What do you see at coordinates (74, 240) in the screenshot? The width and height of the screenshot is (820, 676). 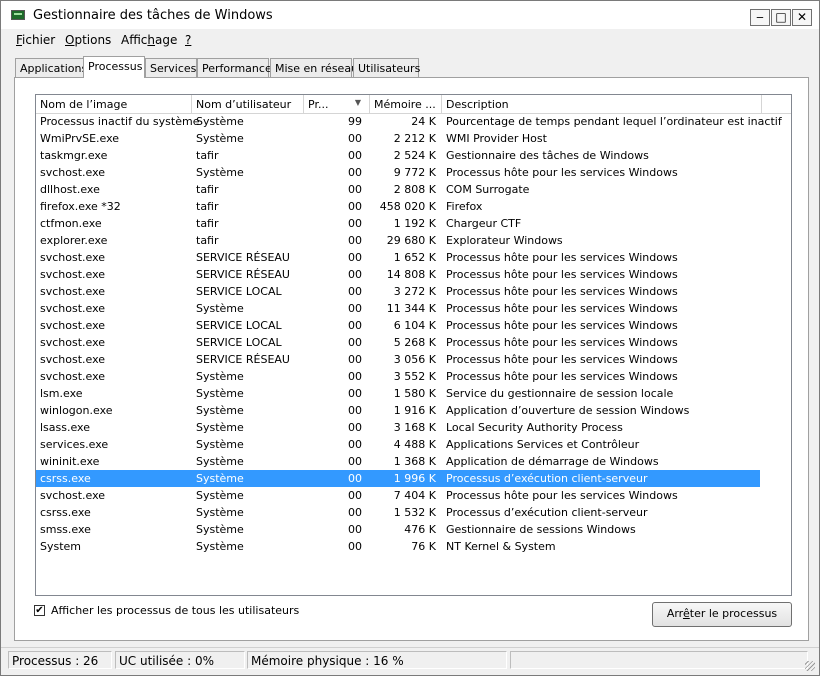 I see `process-name: explorer.exe` at bounding box center [74, 240].